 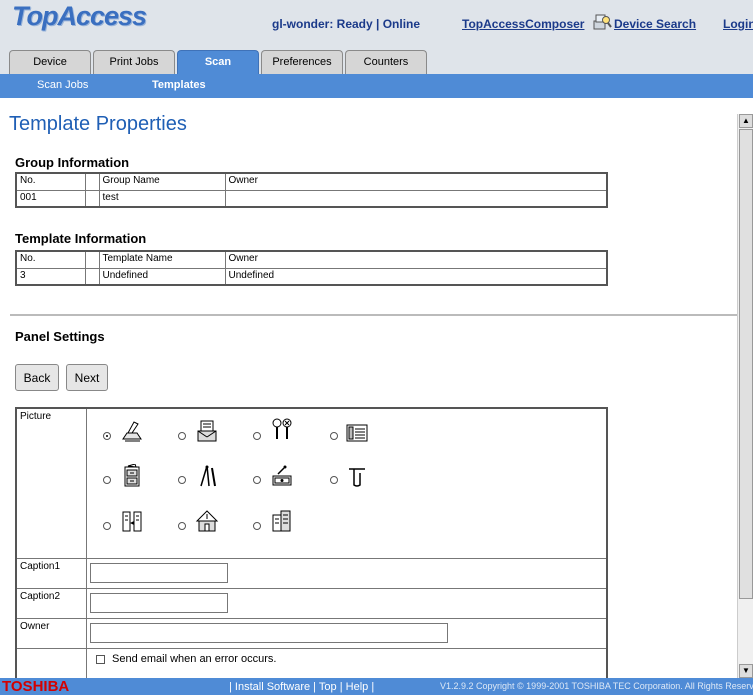 What do you see at coordinates (257, 526) in the screenshot?
I see `picture-radio-office-building` at bounding box center [257, 526].